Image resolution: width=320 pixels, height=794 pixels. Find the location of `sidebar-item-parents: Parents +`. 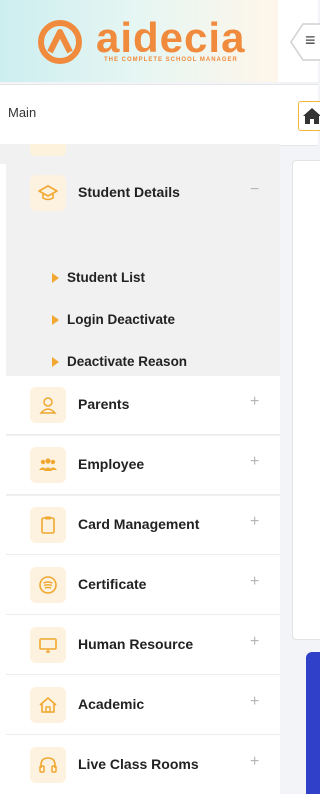

sidebar-item-parents: Parents + is located at coordinates (143, 405).